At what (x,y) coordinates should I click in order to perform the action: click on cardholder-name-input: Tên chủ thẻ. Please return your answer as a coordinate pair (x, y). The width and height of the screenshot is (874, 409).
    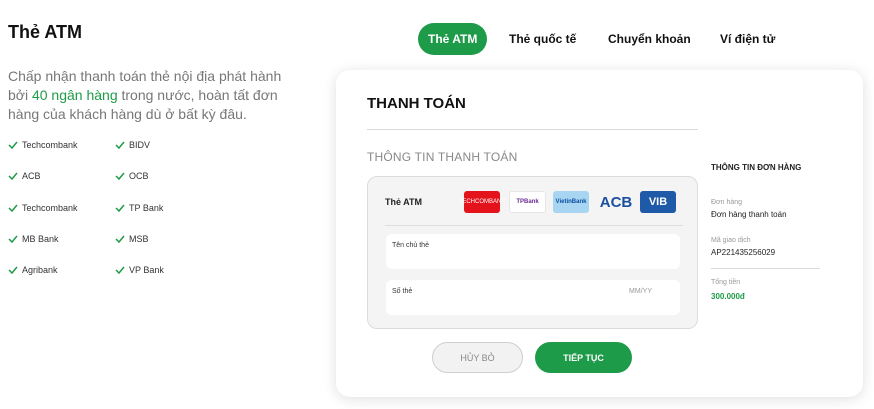
    Looking at the image, I should click on (533, 251).